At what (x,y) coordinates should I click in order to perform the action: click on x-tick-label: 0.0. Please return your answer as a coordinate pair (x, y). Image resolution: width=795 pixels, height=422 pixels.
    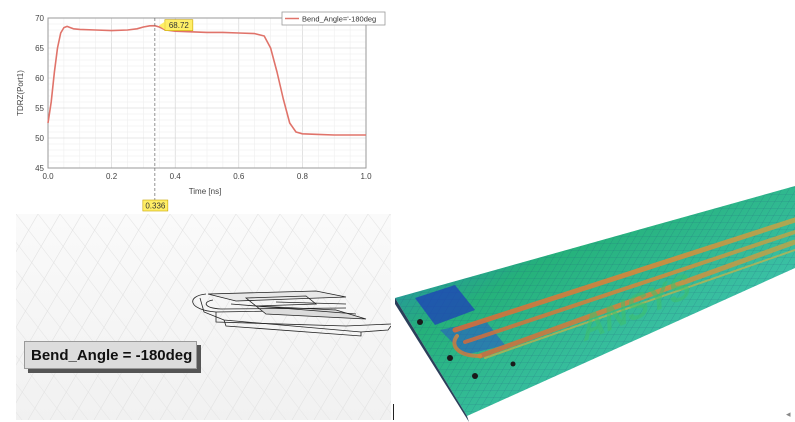
    Looking at the image, I should click on (48, 176).